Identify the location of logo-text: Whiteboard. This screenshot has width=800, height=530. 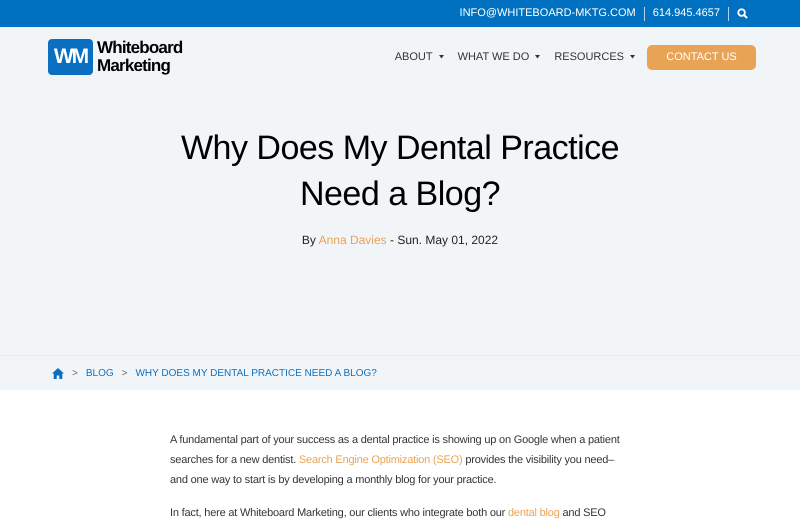
(139, 48).